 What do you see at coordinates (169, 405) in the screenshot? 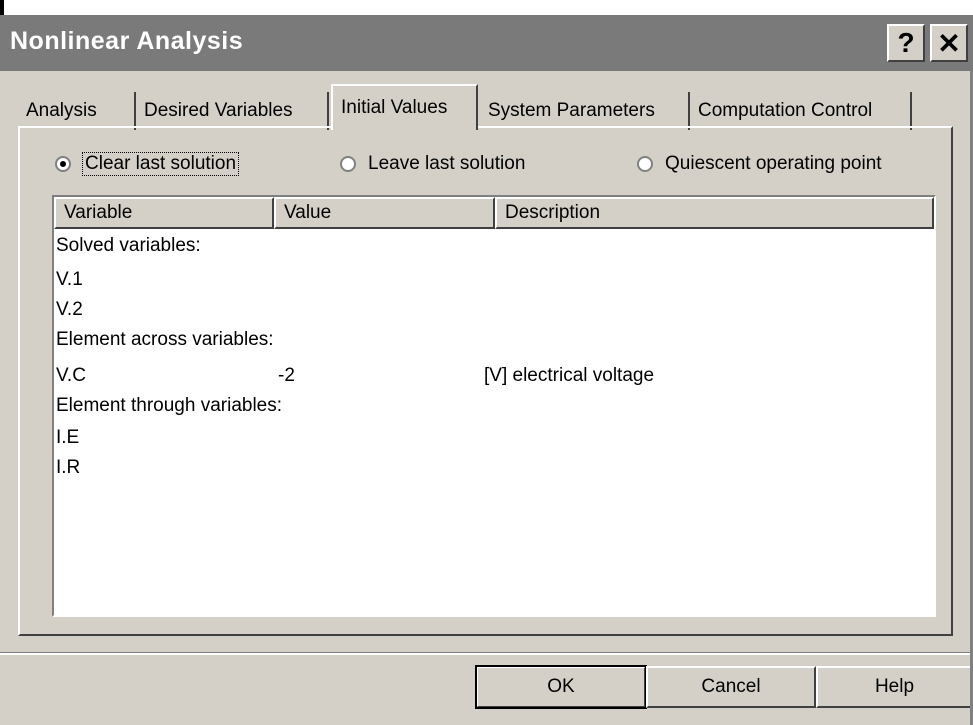
I see `variable-cell: Element through variables:` at bounding box center [169, 405].